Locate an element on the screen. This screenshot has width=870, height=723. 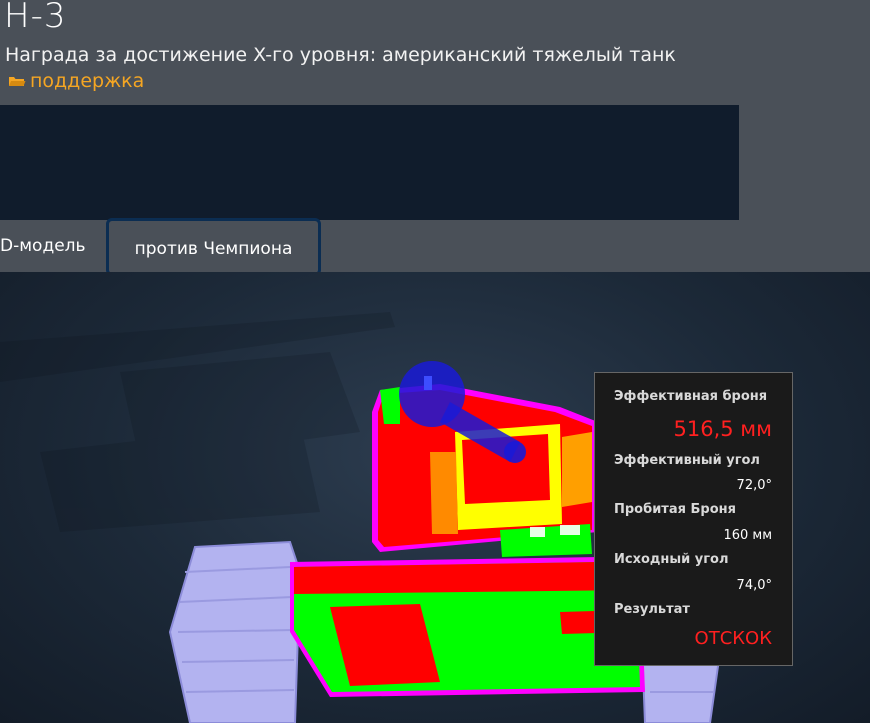
effective-angle-value: 72,0° is located at coordinates (754, 485).